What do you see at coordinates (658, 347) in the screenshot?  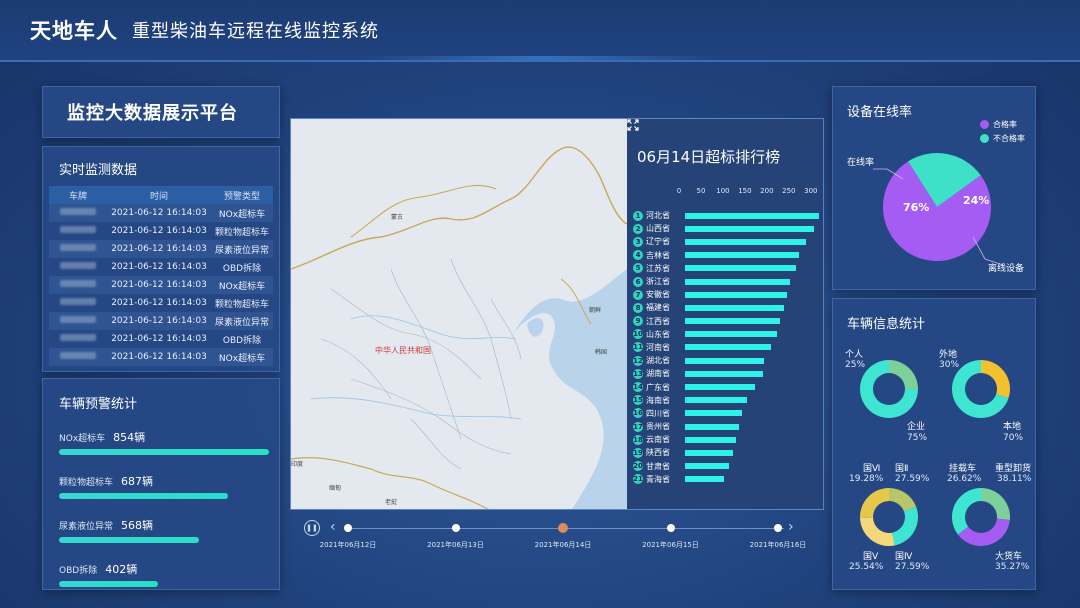 I see `rank-province: 河南省` at bounding box center [658, 347].